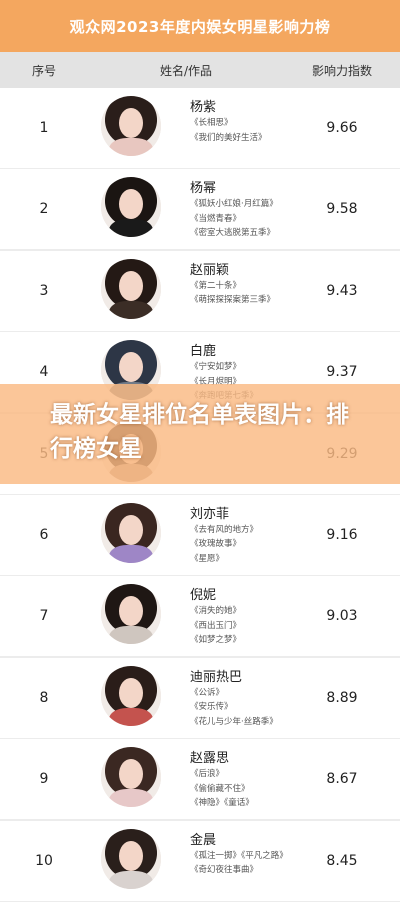  Describe the element at coordinates (210, 514) in the screenshot. I see `star-name: 刘亦菲` at that location.